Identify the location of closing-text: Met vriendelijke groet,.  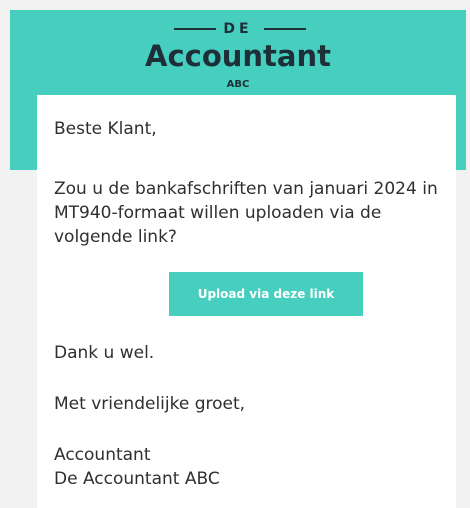
(150, 404).